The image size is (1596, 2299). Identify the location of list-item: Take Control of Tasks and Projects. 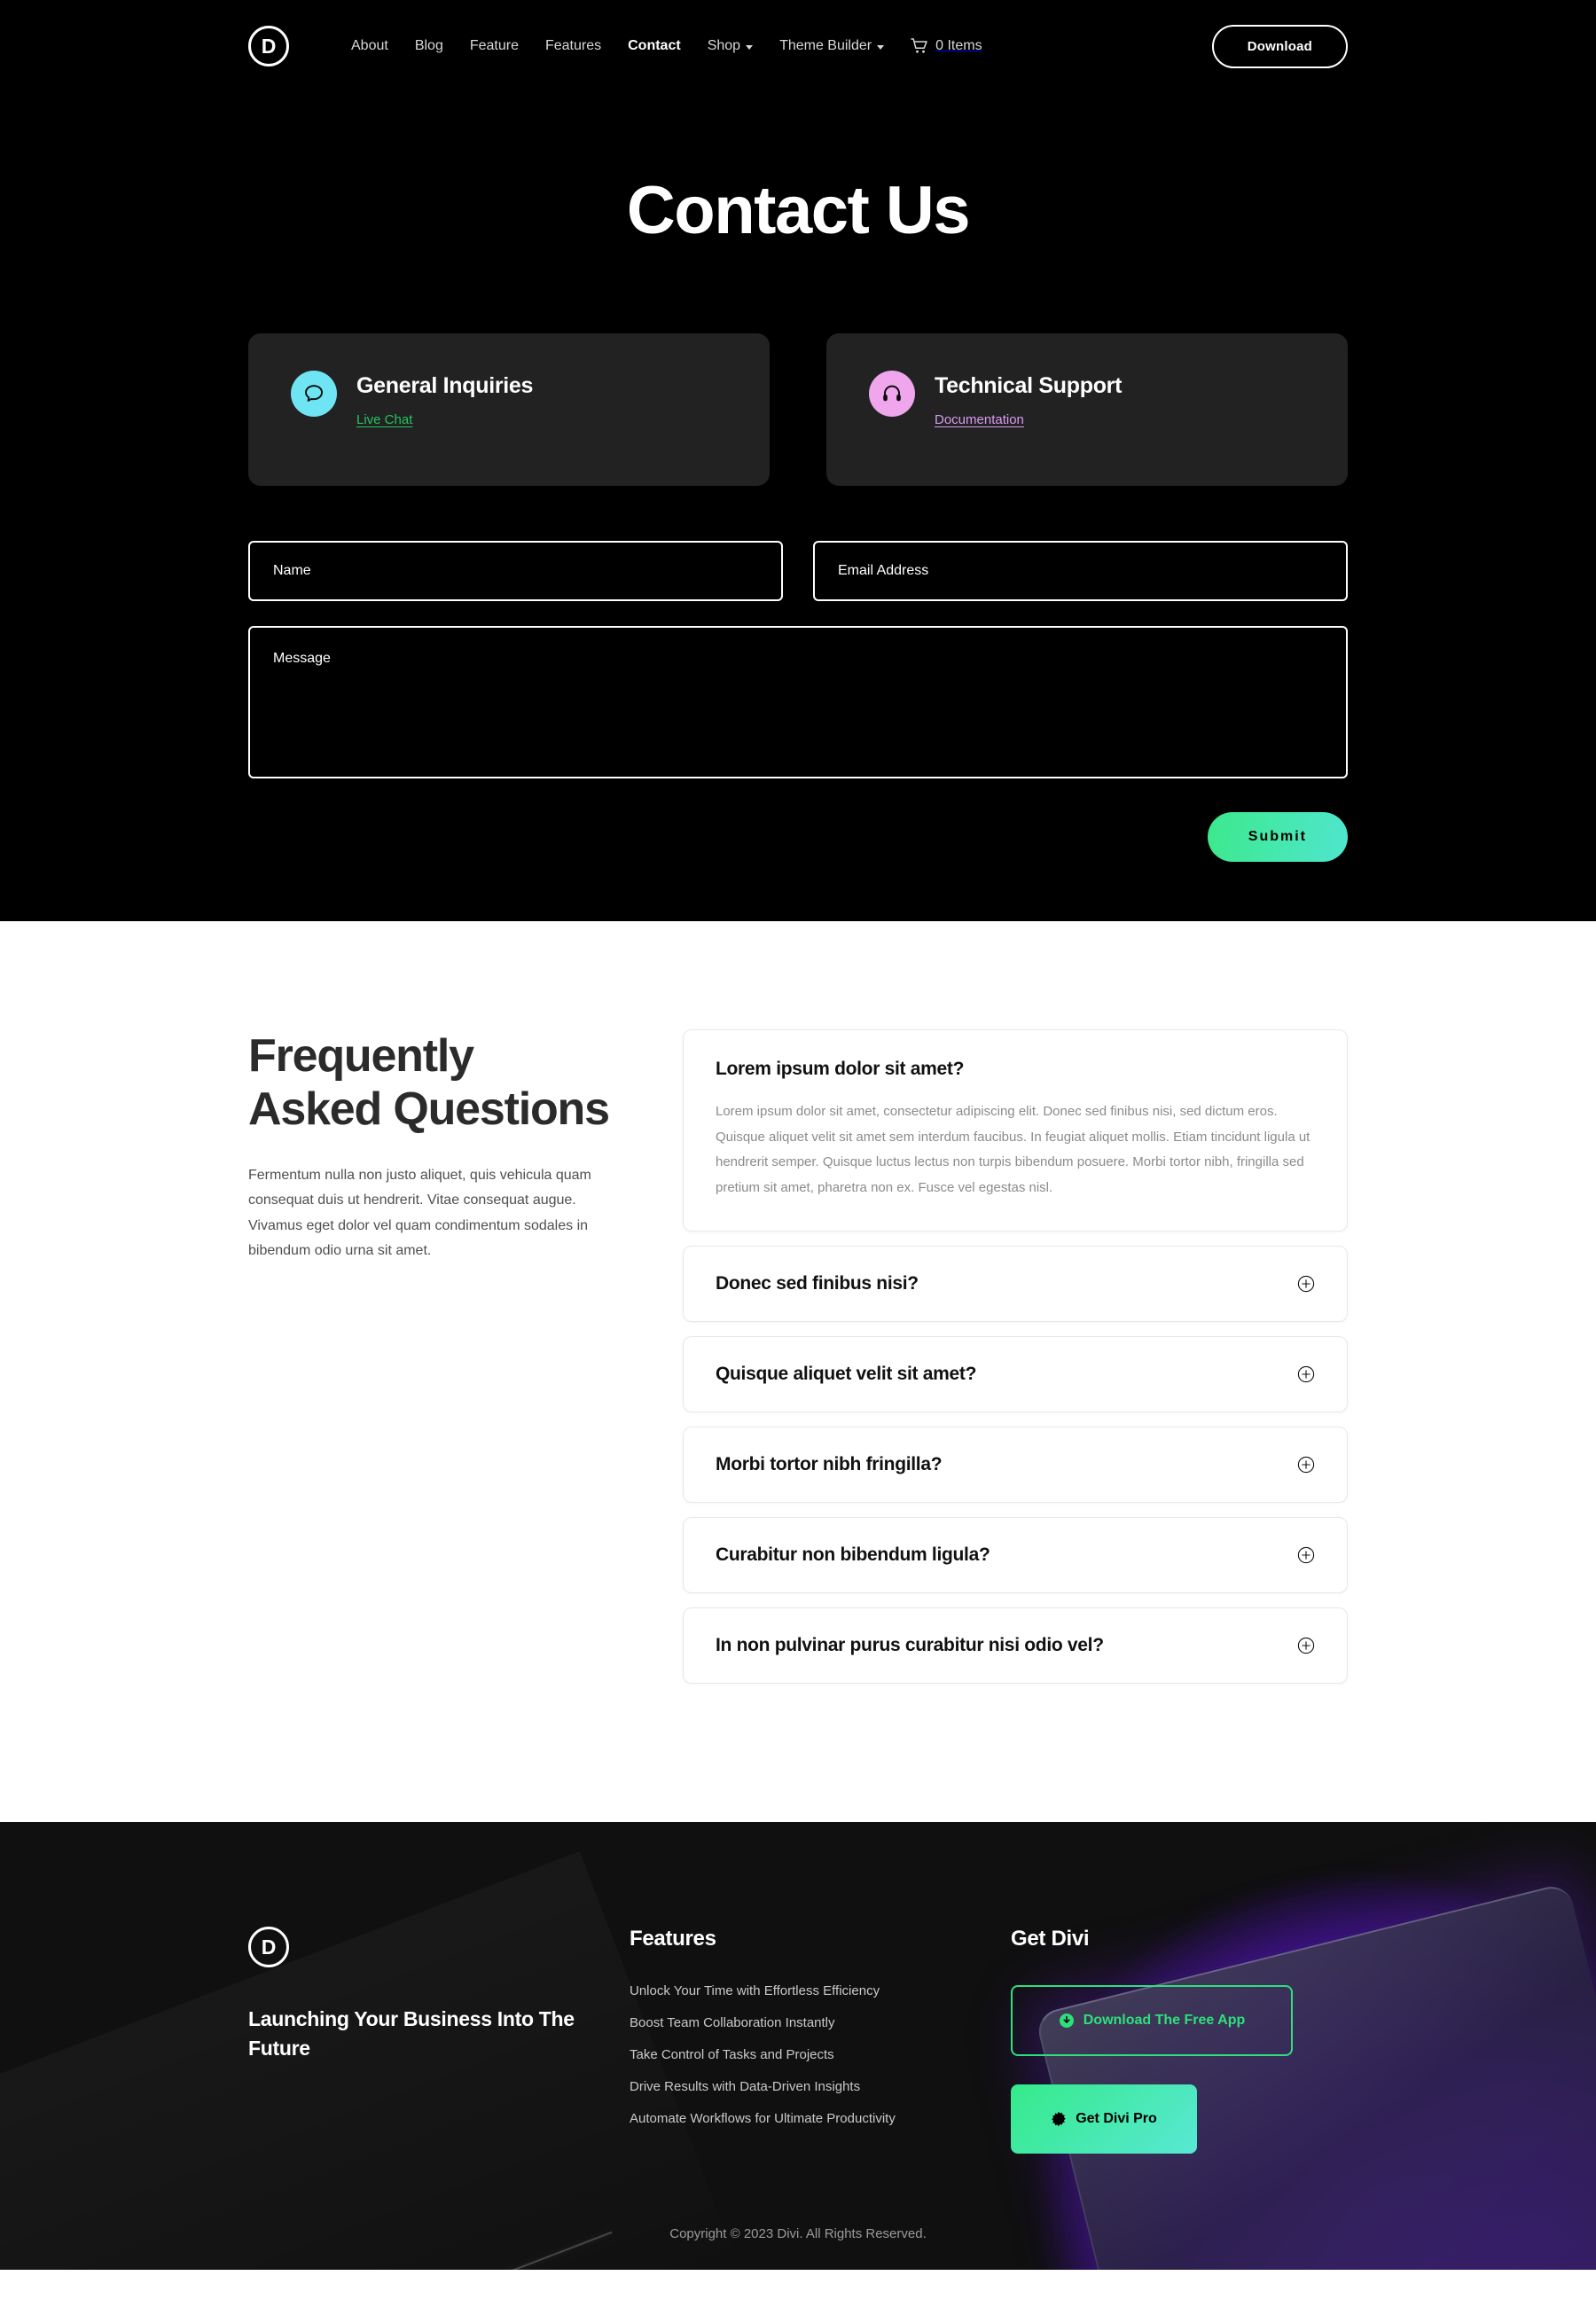
(820, 2055).